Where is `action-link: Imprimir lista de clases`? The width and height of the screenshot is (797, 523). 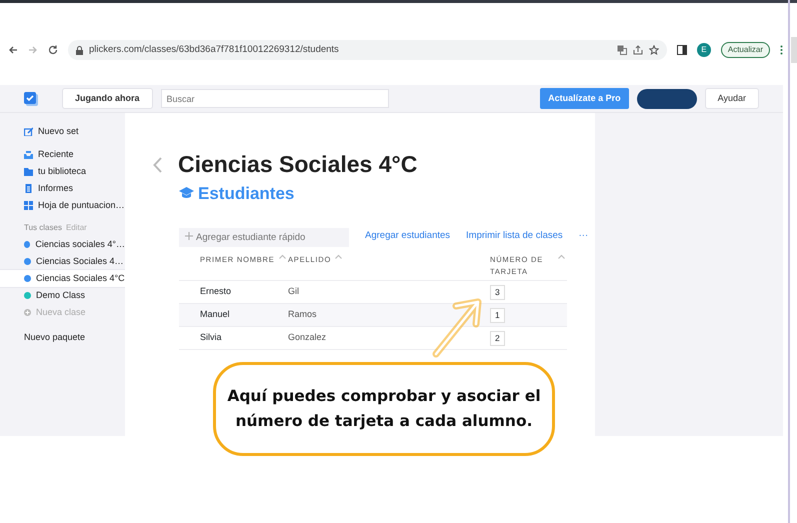 action-link: Imprimir lista de clases is located at coordinates (514, 236).